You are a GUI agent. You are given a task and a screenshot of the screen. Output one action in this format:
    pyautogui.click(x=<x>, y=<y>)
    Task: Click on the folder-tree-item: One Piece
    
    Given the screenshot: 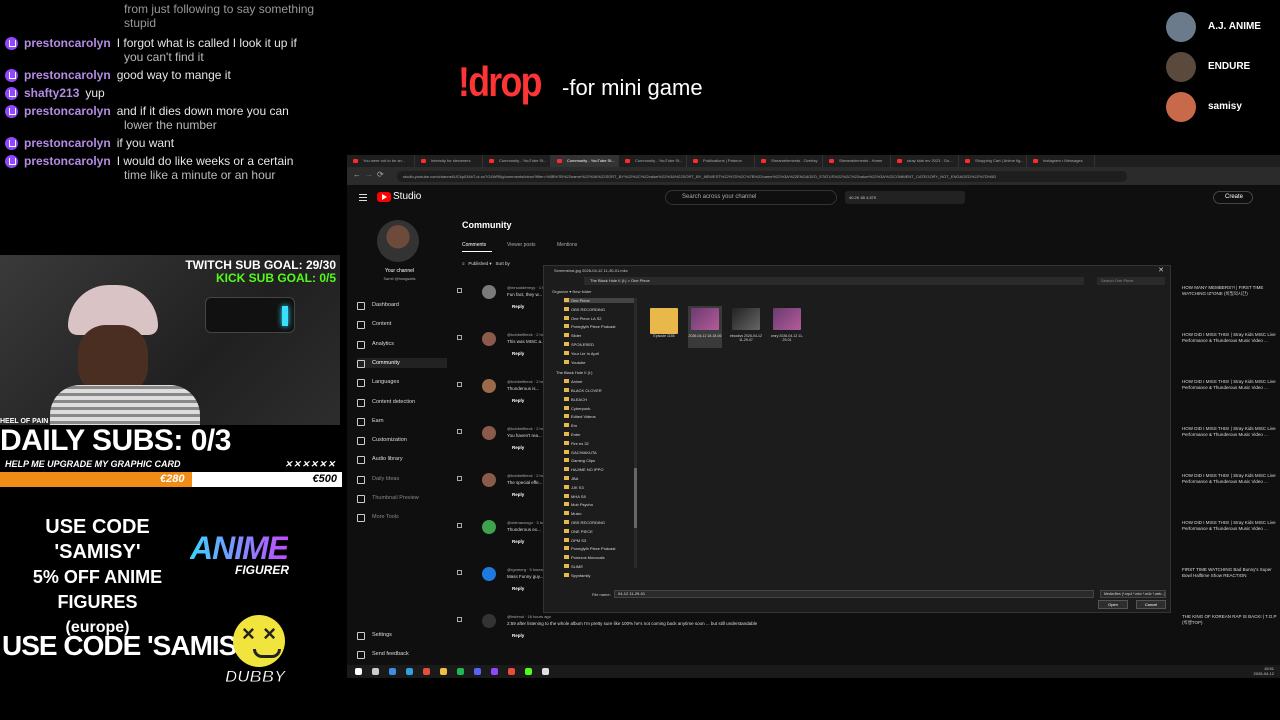 What is the action you would take?
    pyautogui.click(x=599, y=300)
    